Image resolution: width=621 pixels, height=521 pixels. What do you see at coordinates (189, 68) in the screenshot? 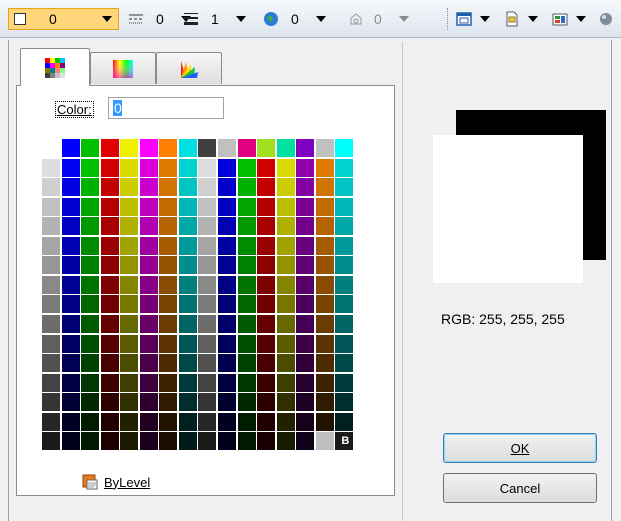
I see `tab-color-books` at bounding box center [189, 68].